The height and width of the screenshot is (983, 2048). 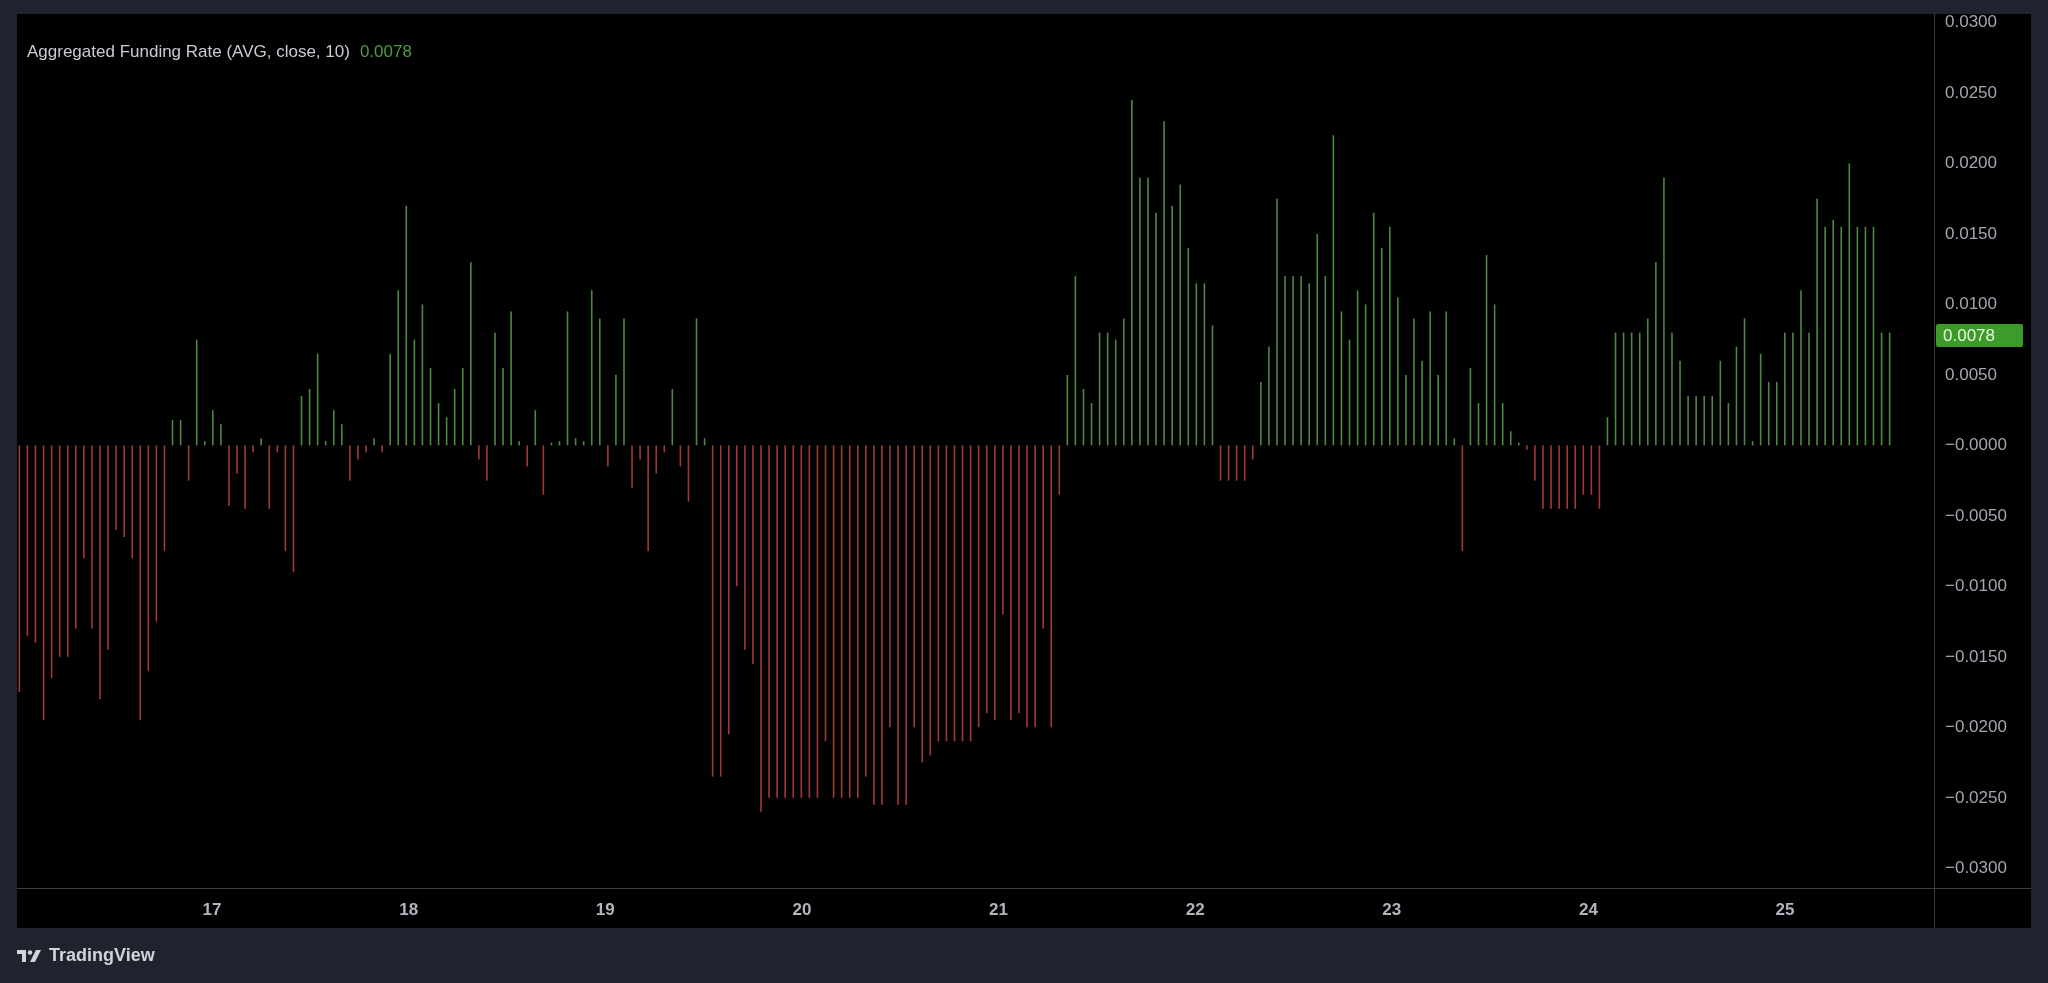 What do you see at coordinates (1971, 23) in the screenshot?
I see `y-axis-label: 0.0300` at bounding box center [1971, 23].